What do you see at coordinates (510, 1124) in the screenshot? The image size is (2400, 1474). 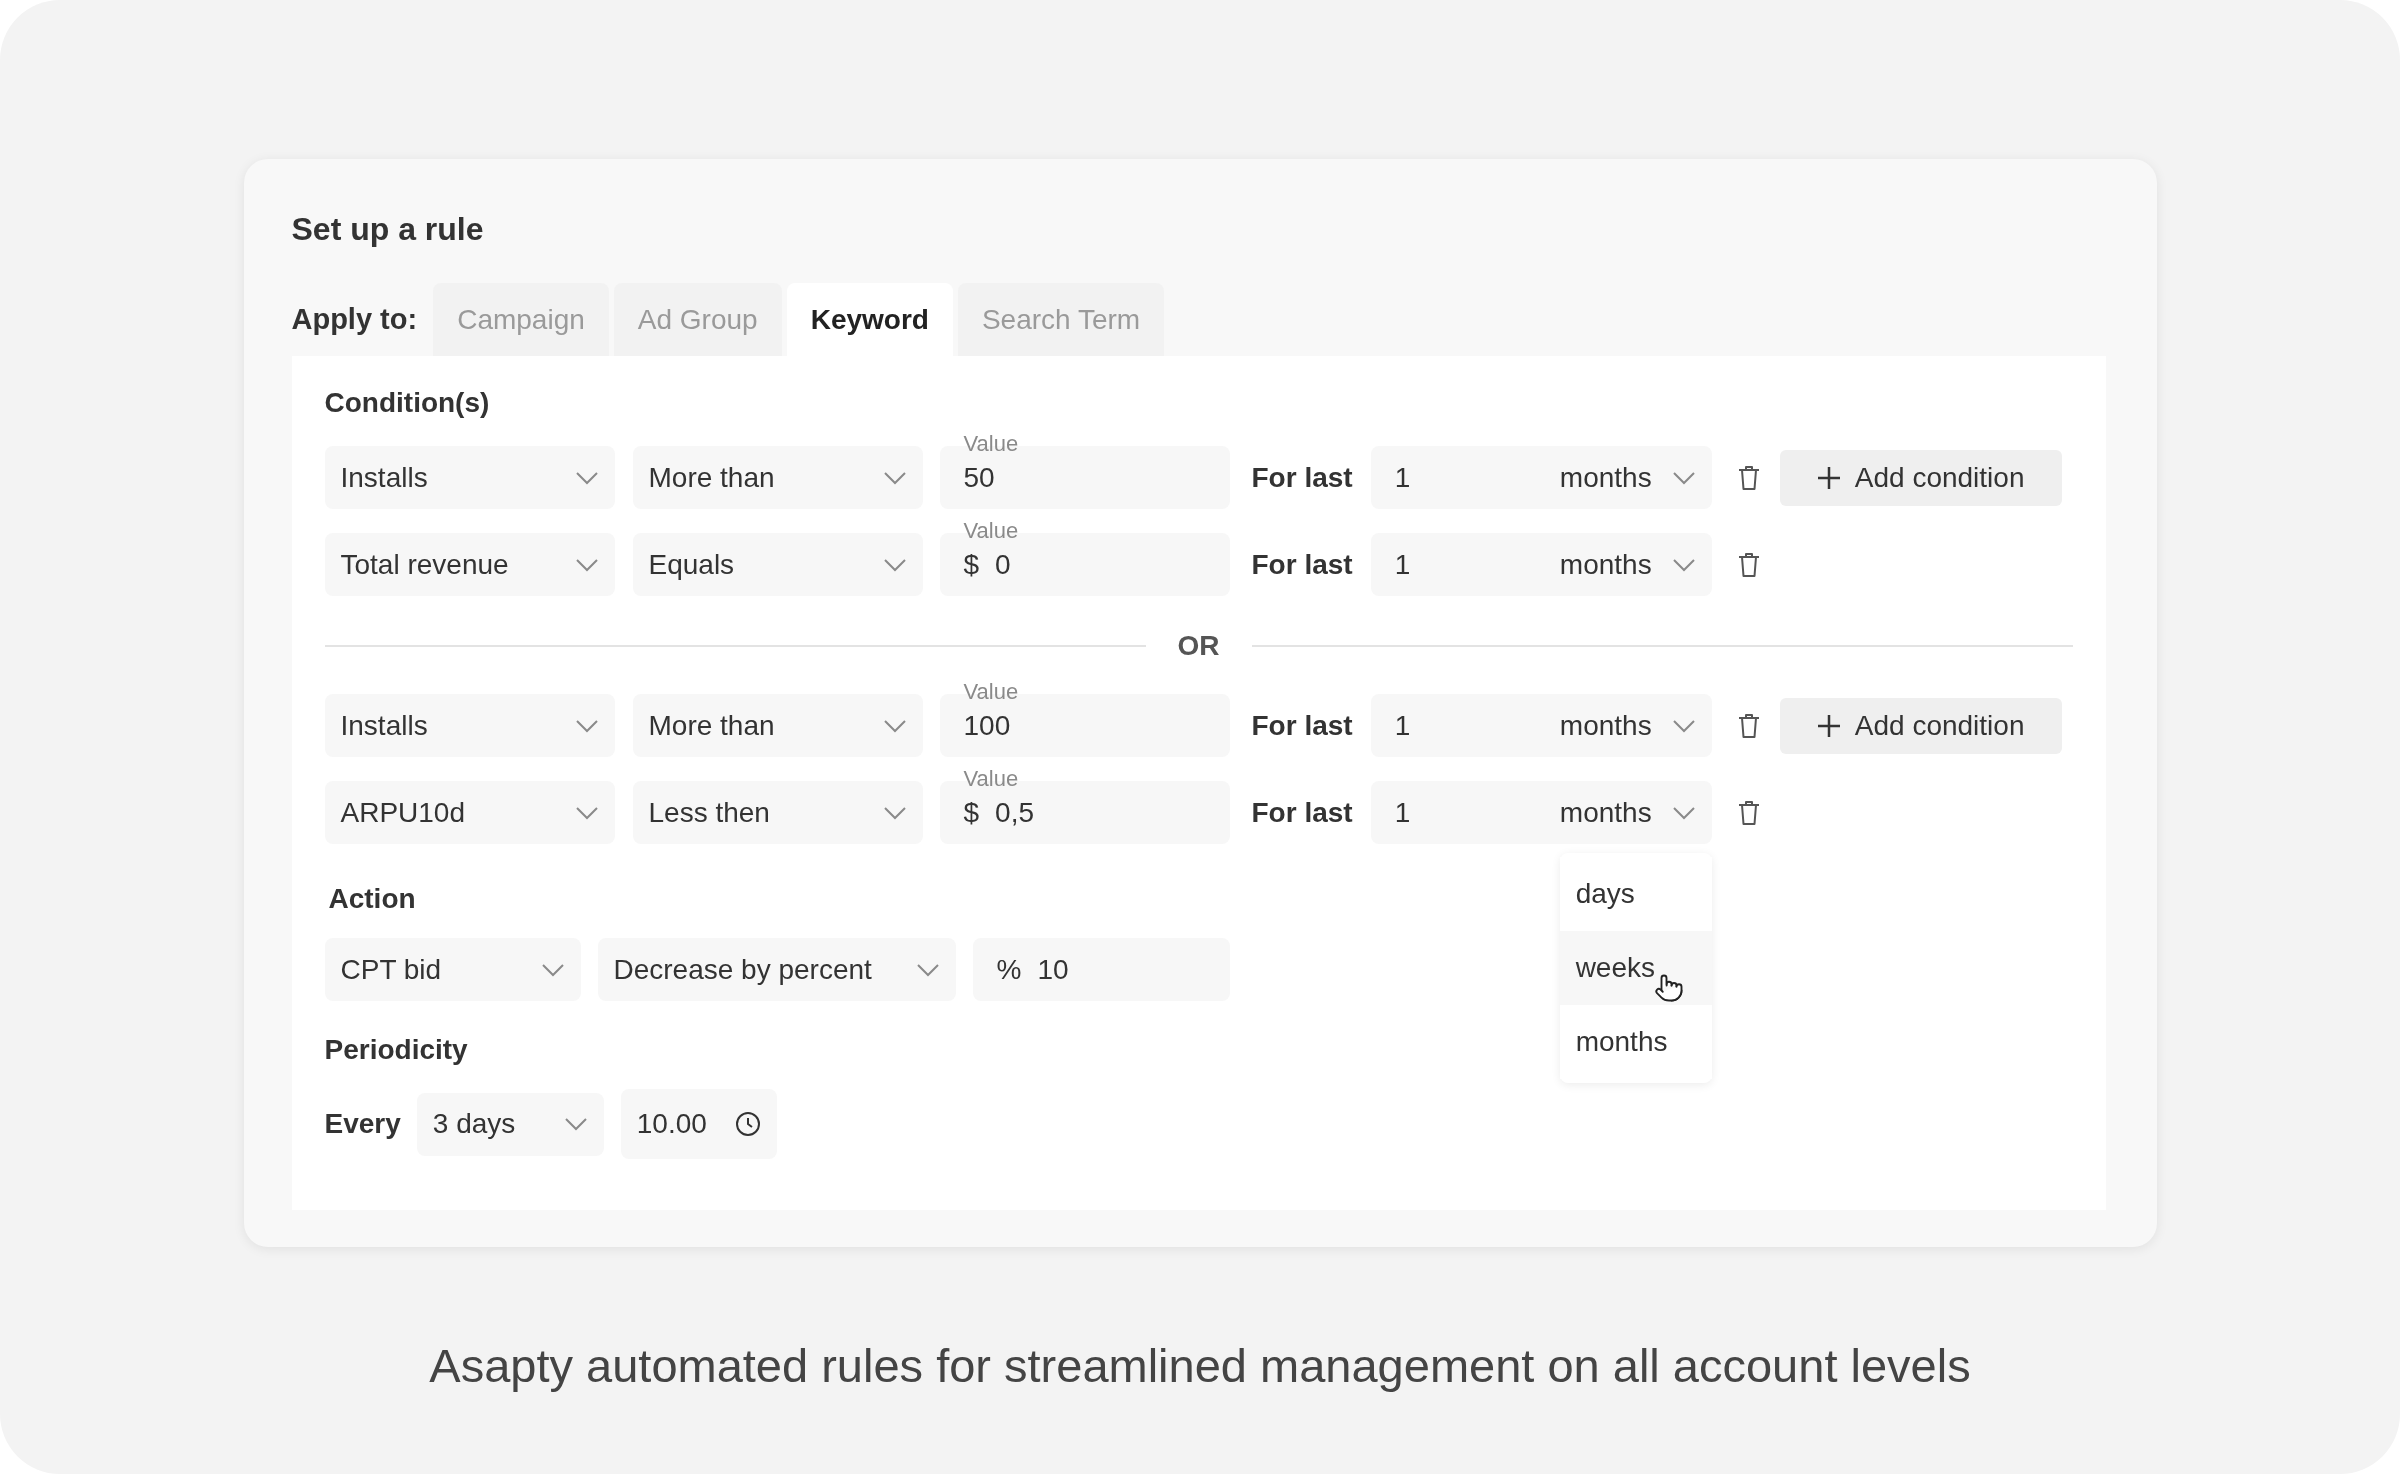 I see `interval-select: 3 days` at bounding box center [510, 1124].